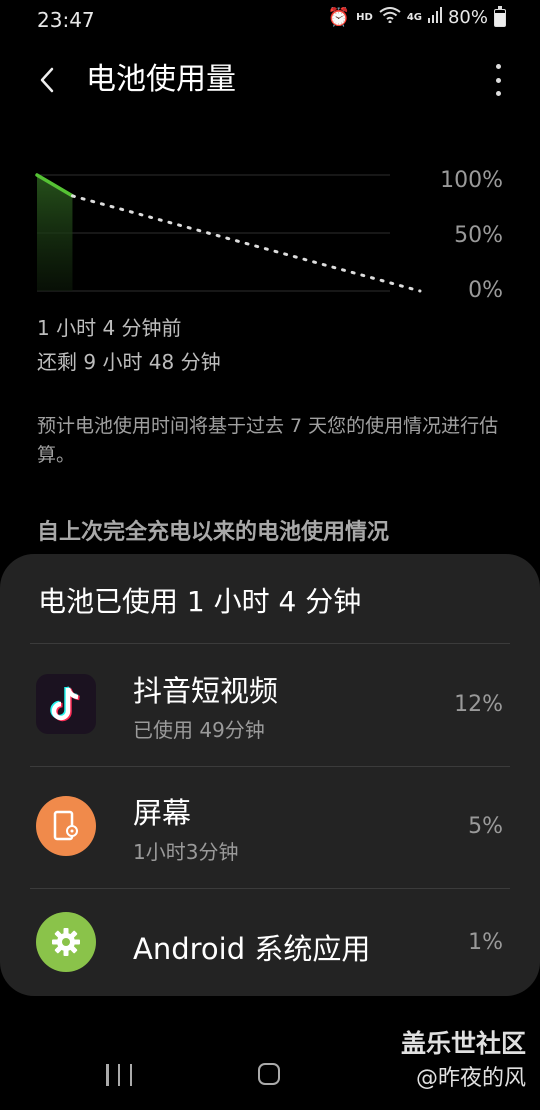 The width and height of the screenshot is (540, 1110). I want to click on more-options-button, so click(498, 80).